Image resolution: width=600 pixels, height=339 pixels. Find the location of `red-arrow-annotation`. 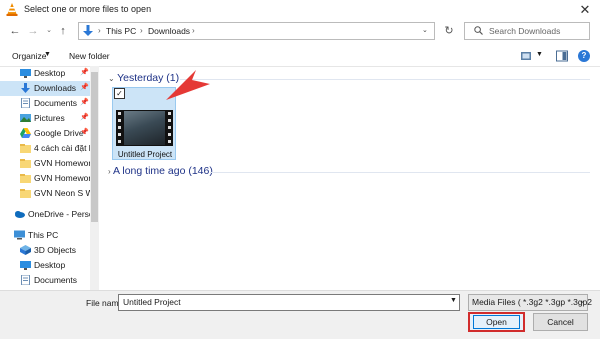

red-arrow-annotation is located at coordinates (188, 85).